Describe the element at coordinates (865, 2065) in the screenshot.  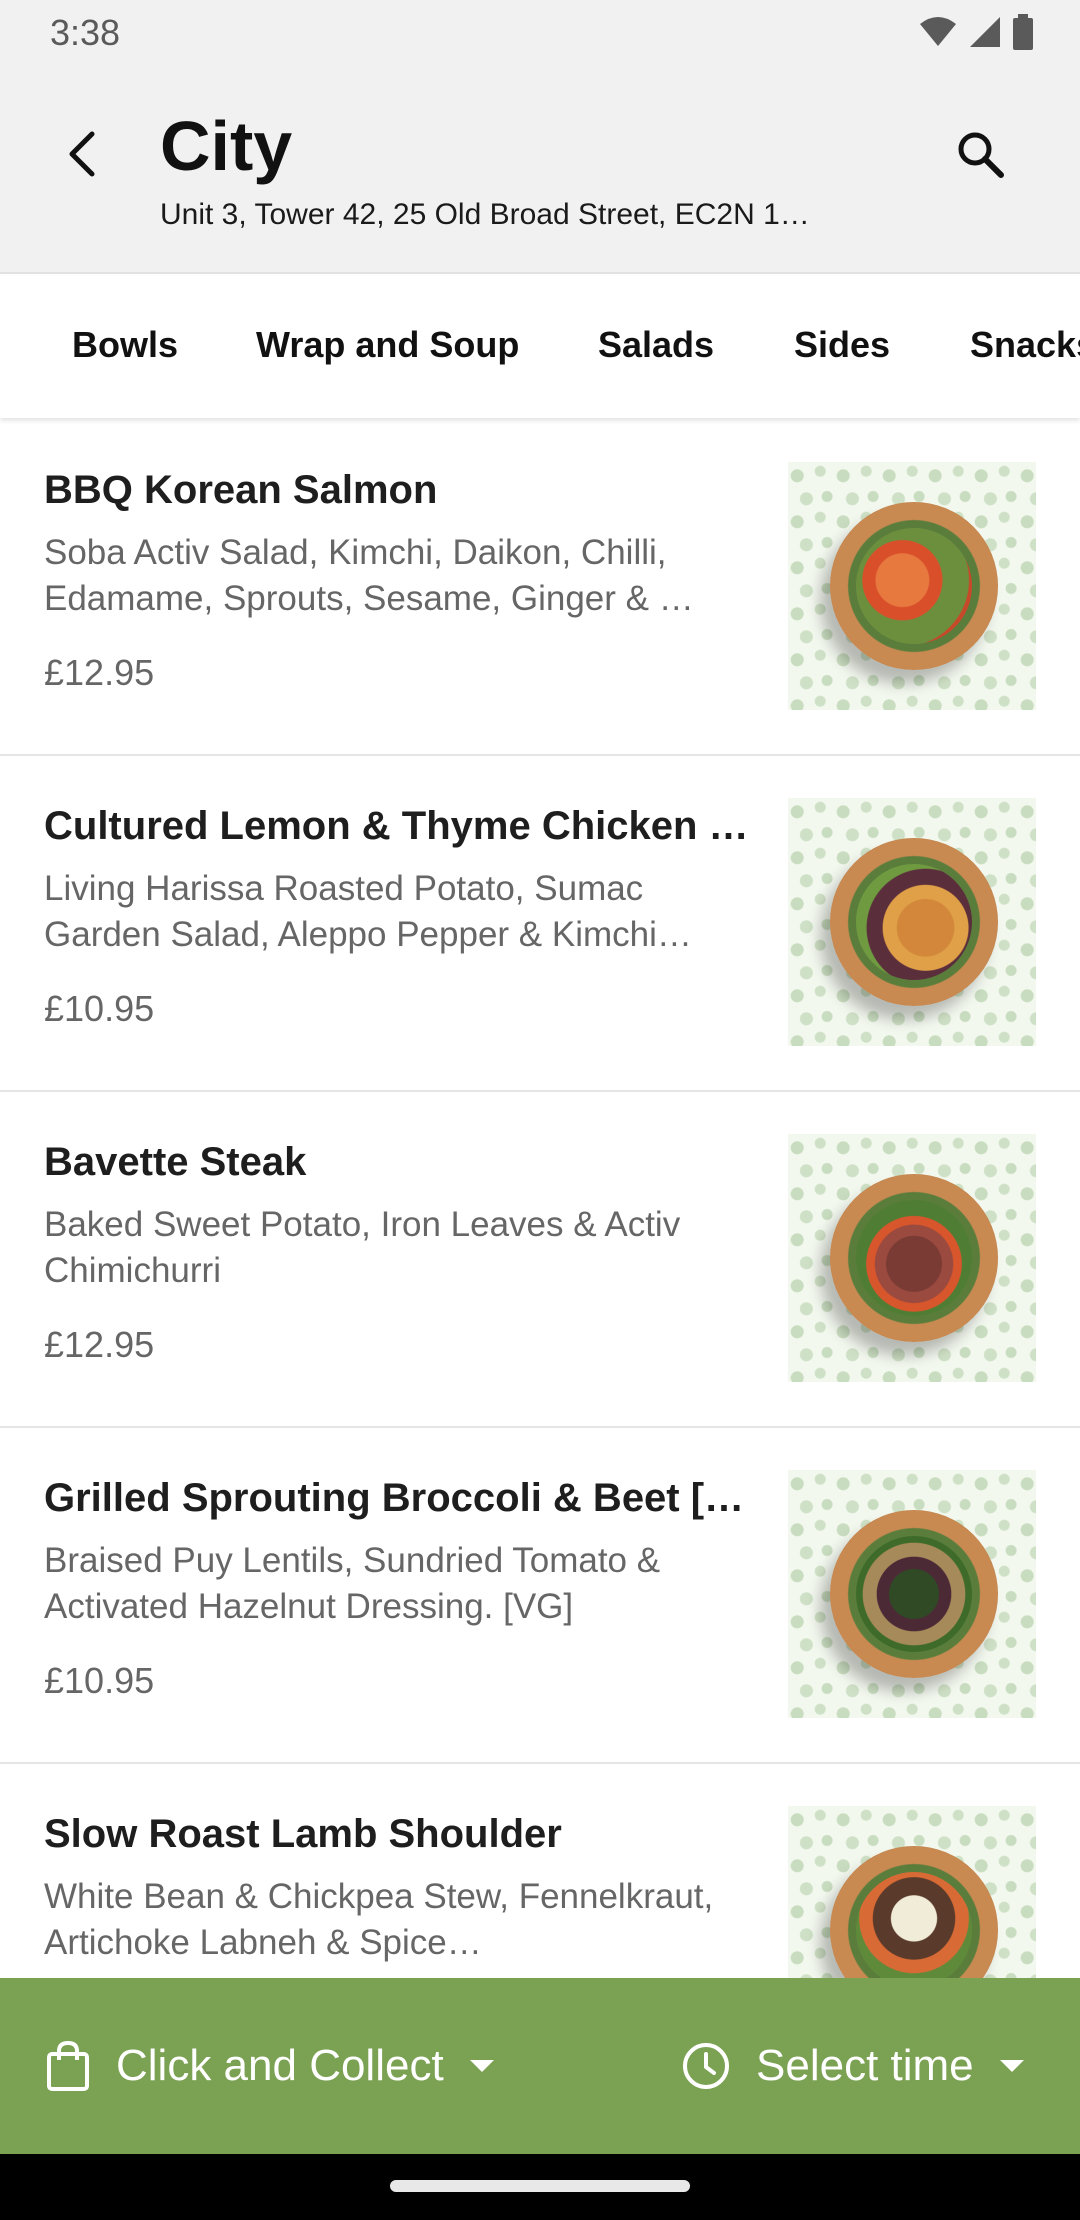
I see `time-label: Select time` at that location.